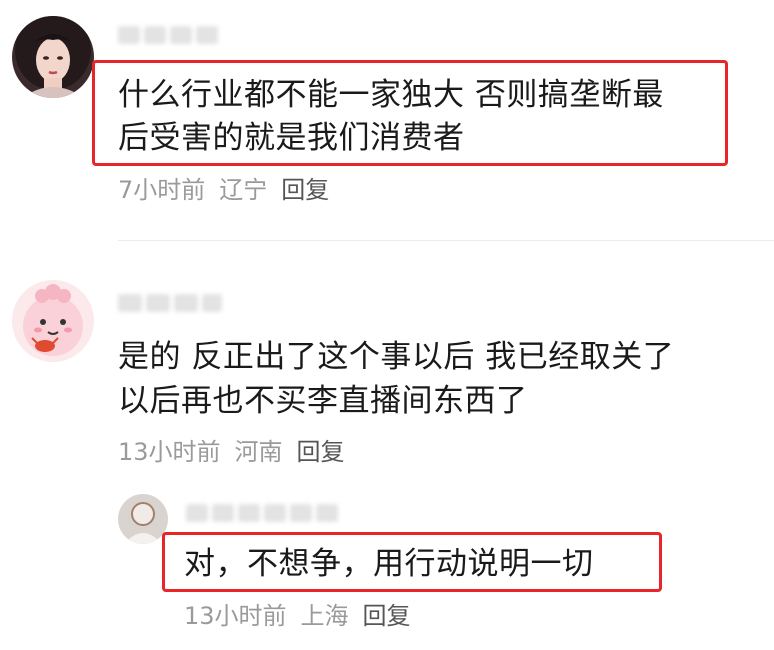 The height and width of the screenshot is (650, 774). What do you see at coordinates (297, 613) in the screenshot?
I see `reply-meta: 13小时前 上海 回复` at bounding box center [297, 613].